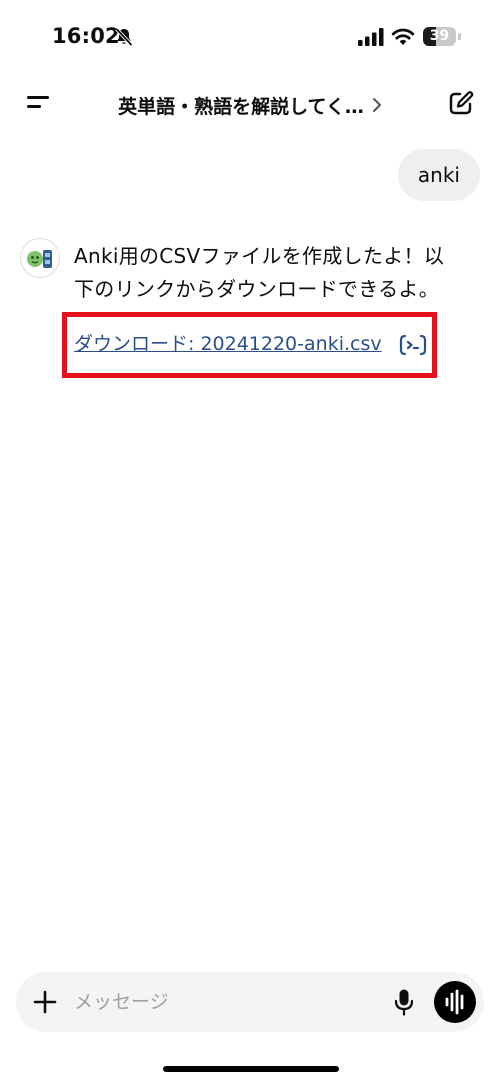 The height and width of the screenshot is (1084, 500). I want to click on status-time: 16:02, so click(86, 36).